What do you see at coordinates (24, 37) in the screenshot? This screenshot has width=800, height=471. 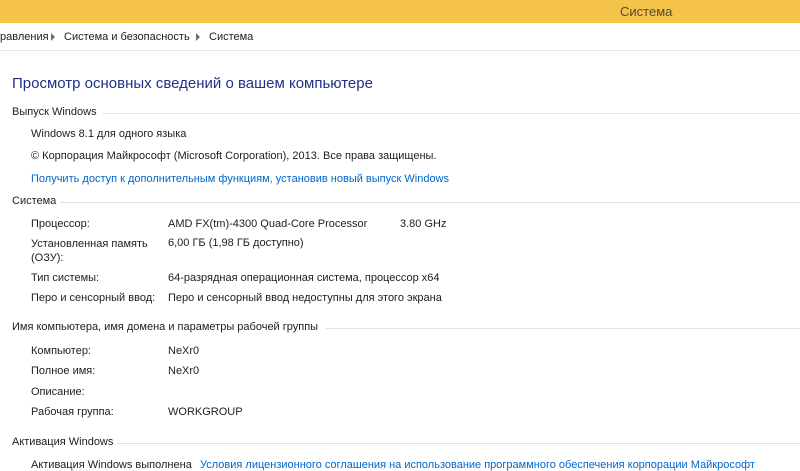 I see `breadcrumb-item-control-panel: равления` at bounding box center [24, 37].